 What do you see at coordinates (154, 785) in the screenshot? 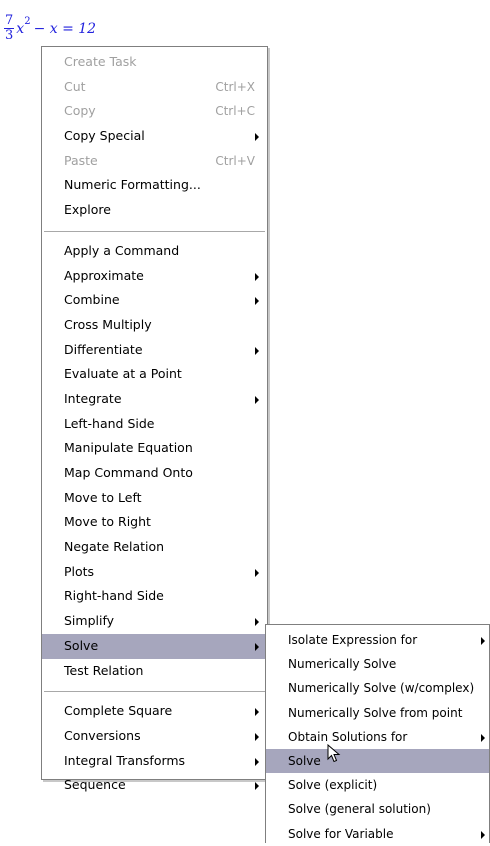
I see `menu-item-sequence: Sequence` at bounding box center [154, 785].